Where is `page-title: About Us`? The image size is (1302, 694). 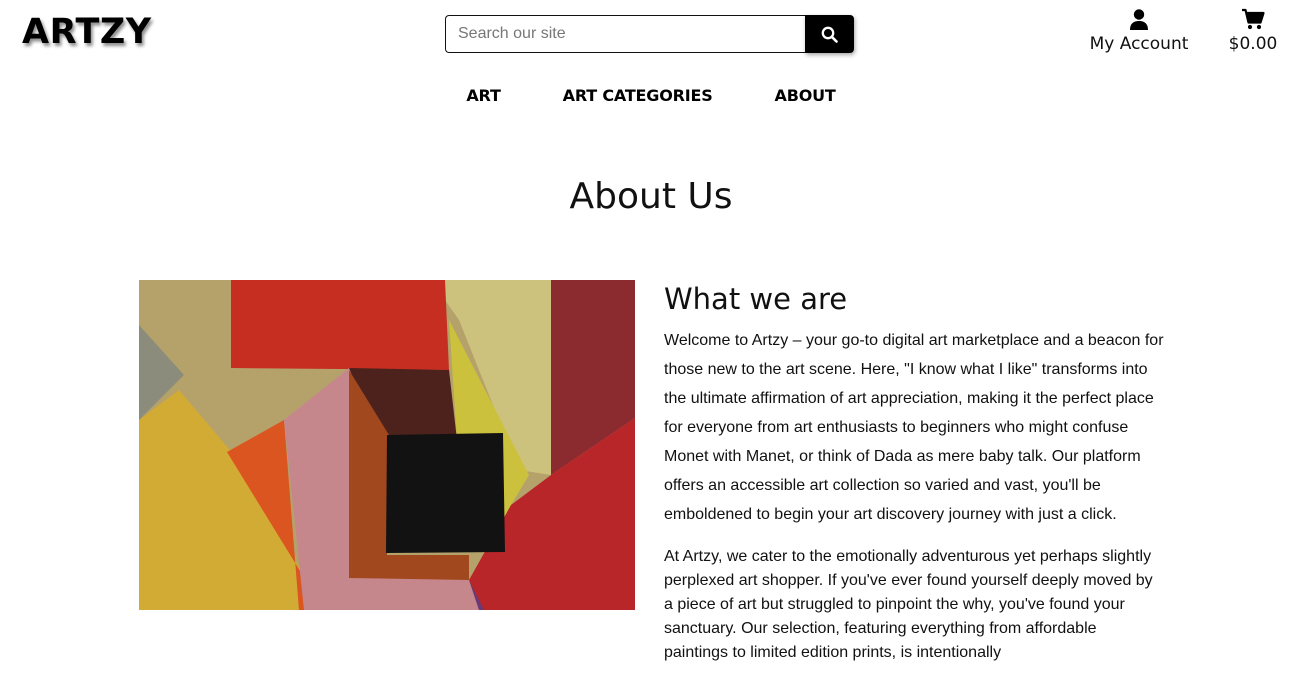
page-title: About Us is located at coordinates (651, 196).